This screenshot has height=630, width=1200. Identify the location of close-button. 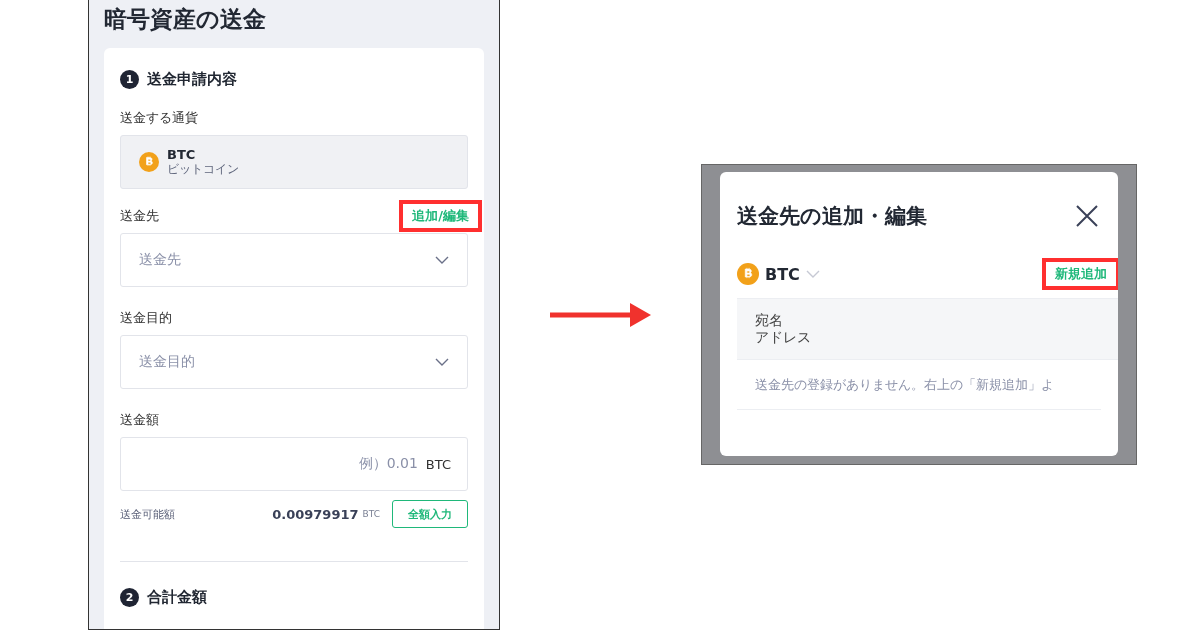
(1087, 216).